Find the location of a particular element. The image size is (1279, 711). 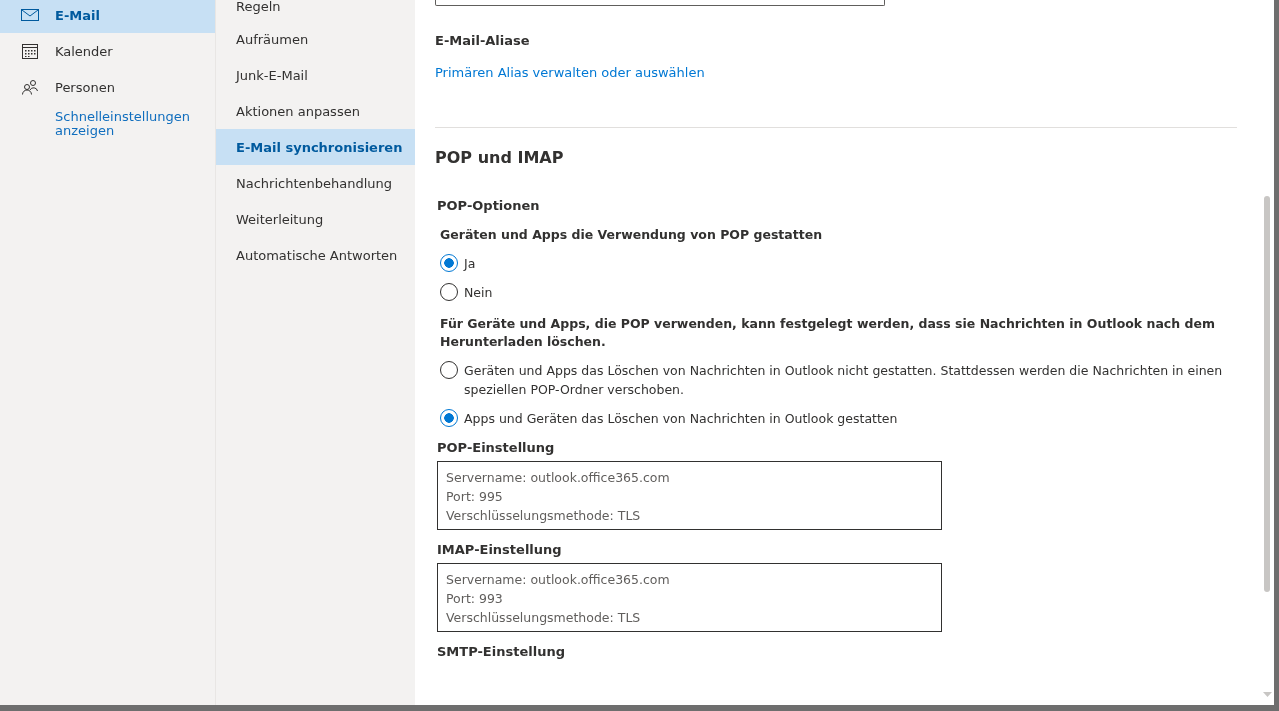

submenu-item: E-Mail synchronisieren is located at coordinates (315, 147).